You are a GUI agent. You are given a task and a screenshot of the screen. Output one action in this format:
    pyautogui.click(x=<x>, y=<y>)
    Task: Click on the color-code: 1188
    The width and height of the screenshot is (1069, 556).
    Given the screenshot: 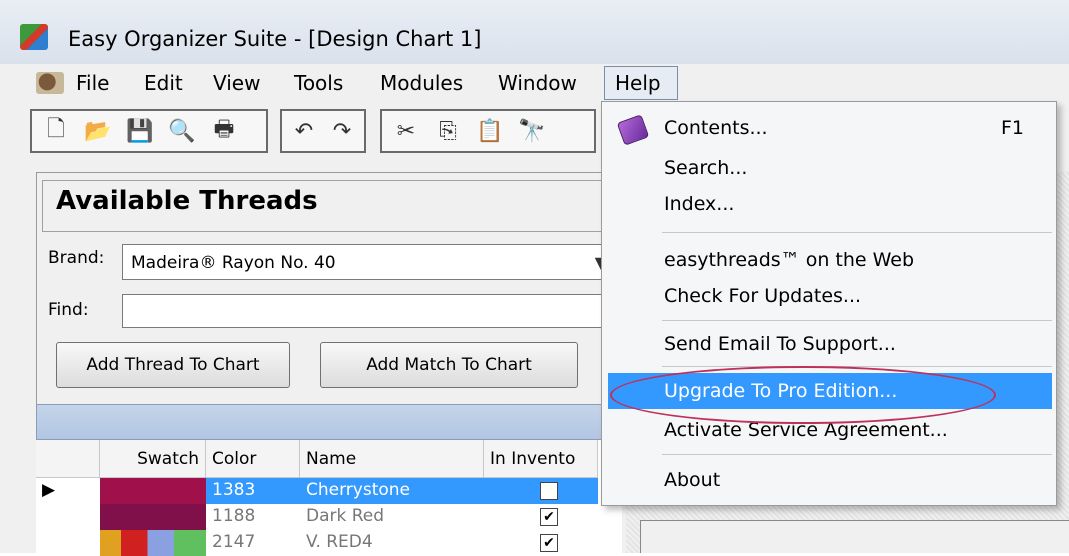 What is the action you would take?
    pyautogui.click(x=234, y=516)
    